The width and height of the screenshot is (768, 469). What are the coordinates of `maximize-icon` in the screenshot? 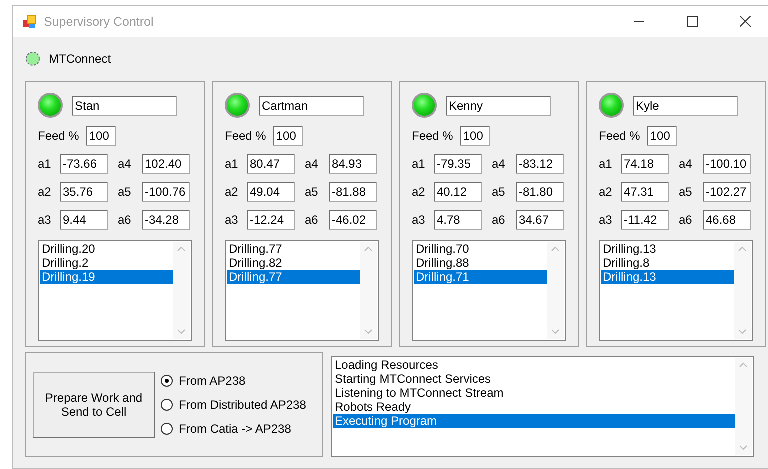 It's located at (692, 21).